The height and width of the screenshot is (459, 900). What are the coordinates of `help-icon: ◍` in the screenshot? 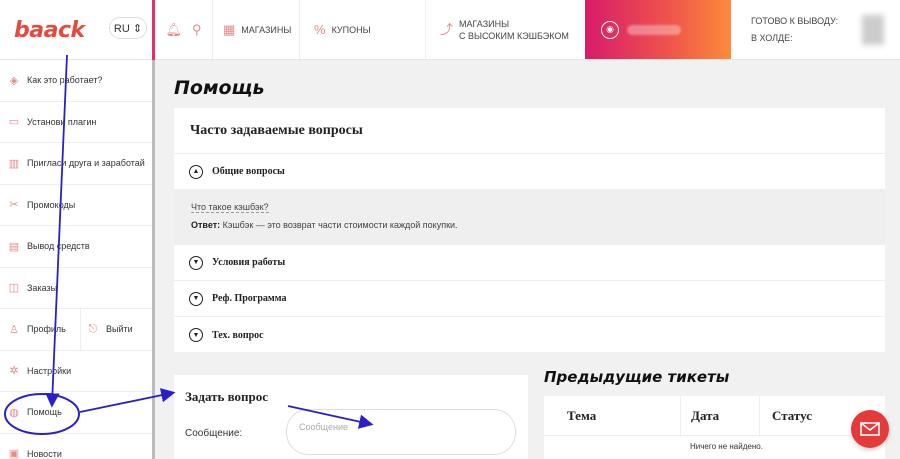 It's located at (14, 412).